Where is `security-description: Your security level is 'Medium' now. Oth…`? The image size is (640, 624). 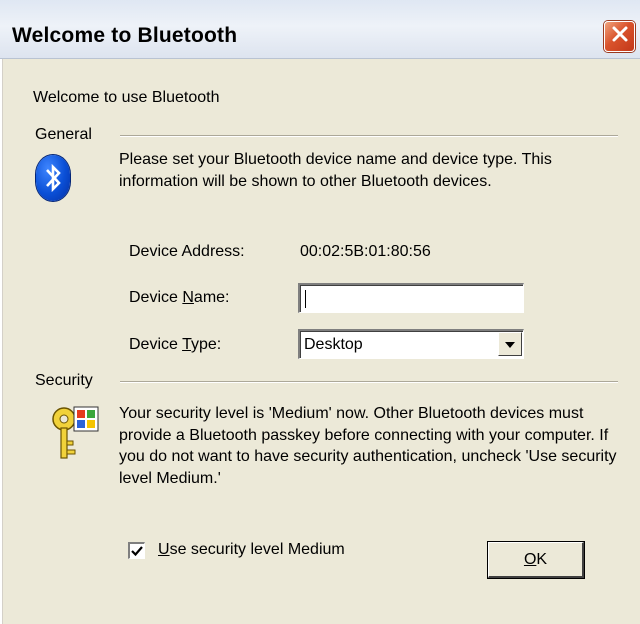 security-description: Your security level is 'Medium' now. Oth… is located at coordinates (368, 446).